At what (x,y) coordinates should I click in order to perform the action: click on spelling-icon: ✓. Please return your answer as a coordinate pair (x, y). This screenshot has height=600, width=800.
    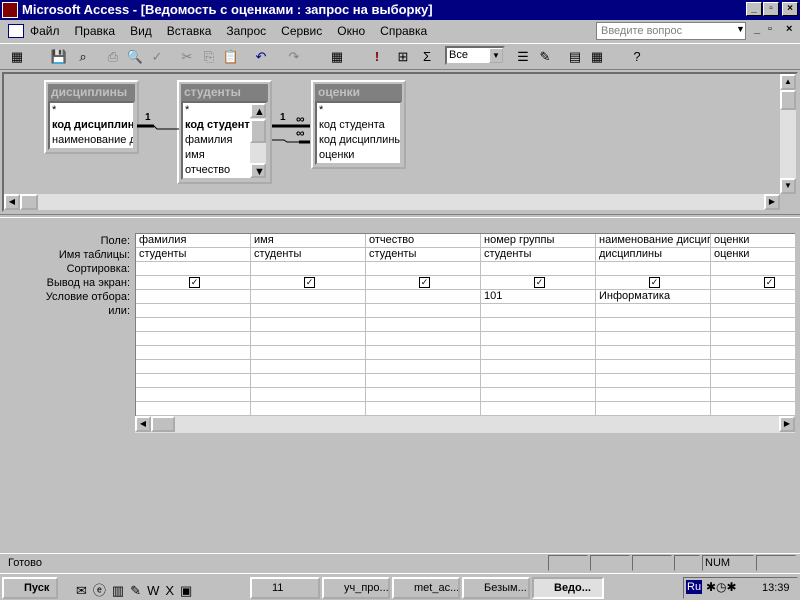
    Looking at the image, I should click on (157, 57).